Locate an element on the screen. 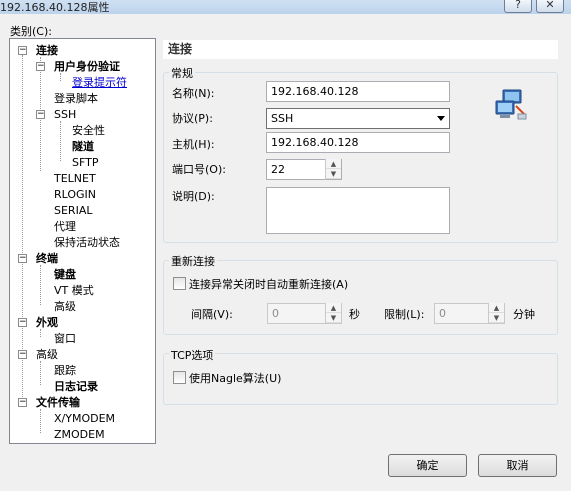  tree-item-serial: SERIAL is located at coordinates (73, 210).